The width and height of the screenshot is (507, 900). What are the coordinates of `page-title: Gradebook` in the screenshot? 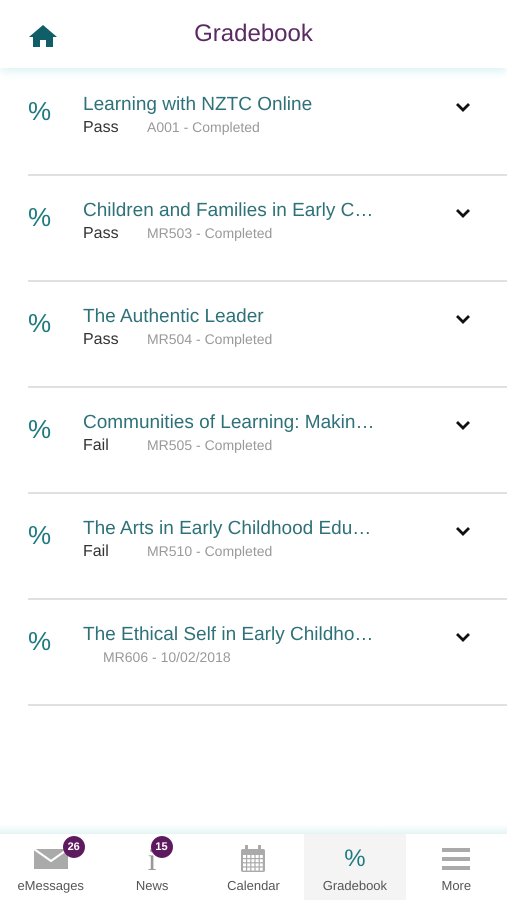 It's located at (253, 34).